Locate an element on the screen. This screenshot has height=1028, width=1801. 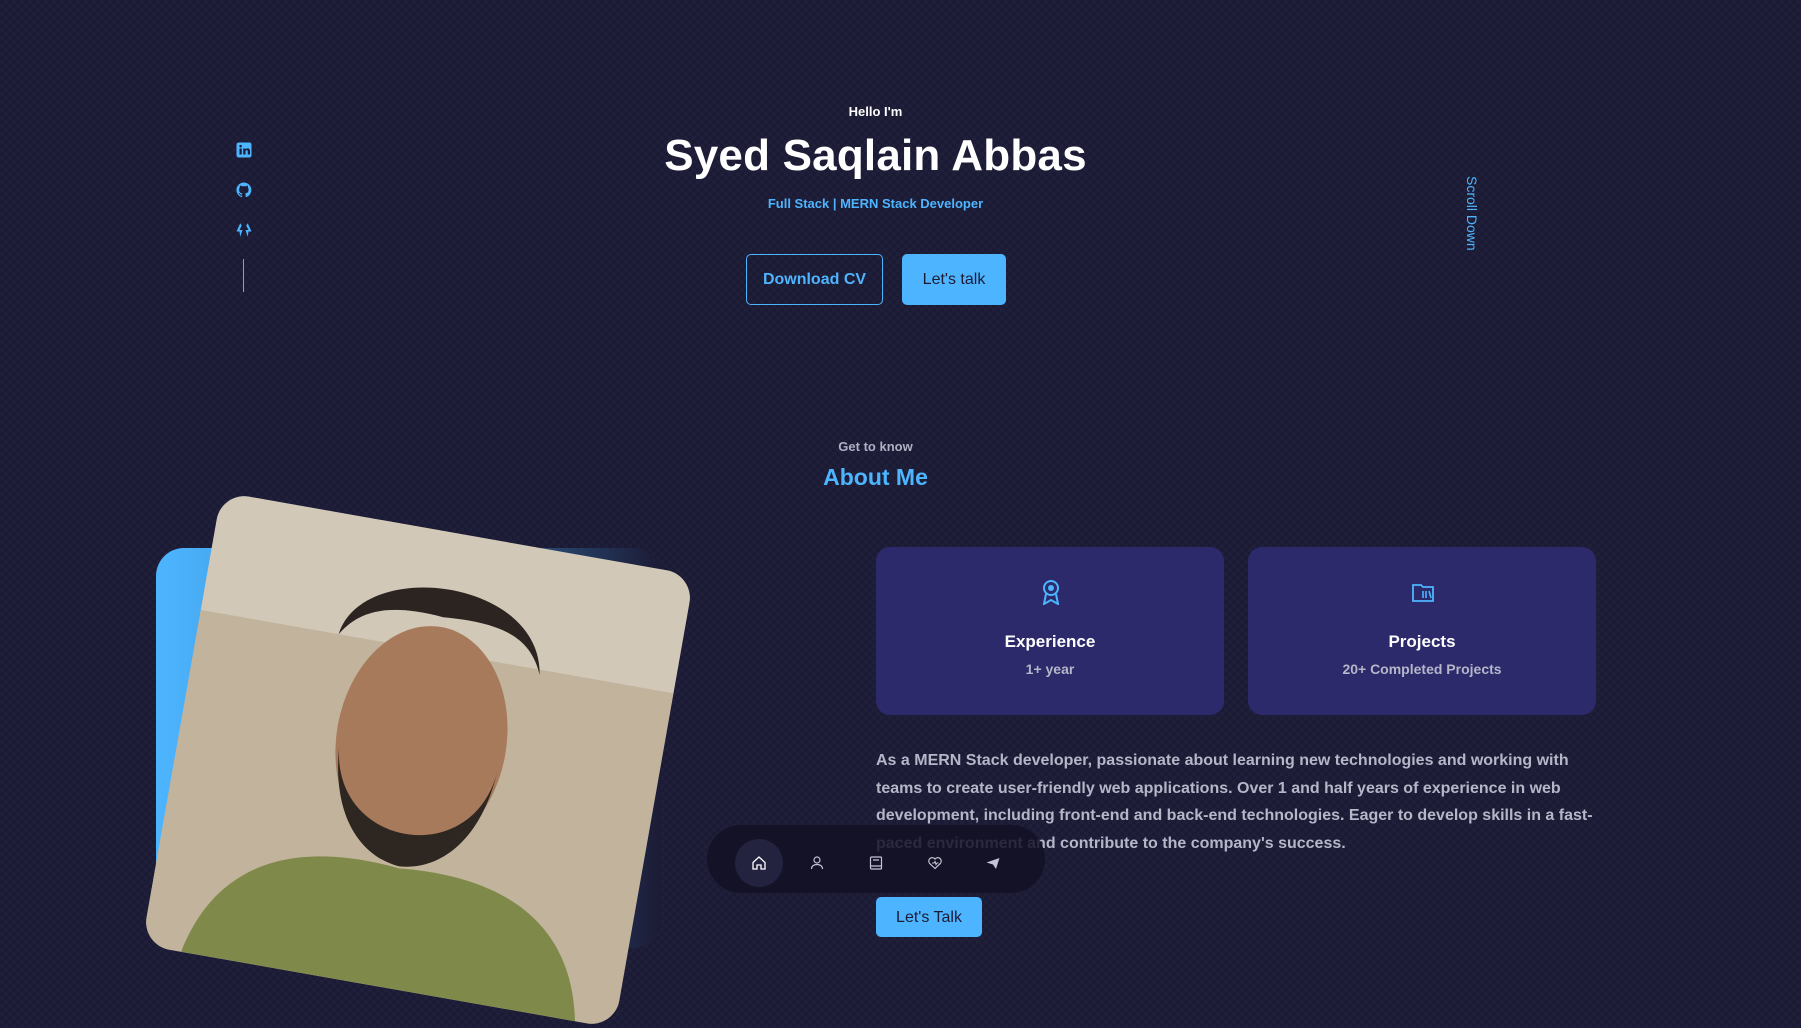
home-icon is located at coordinates (759, 863).